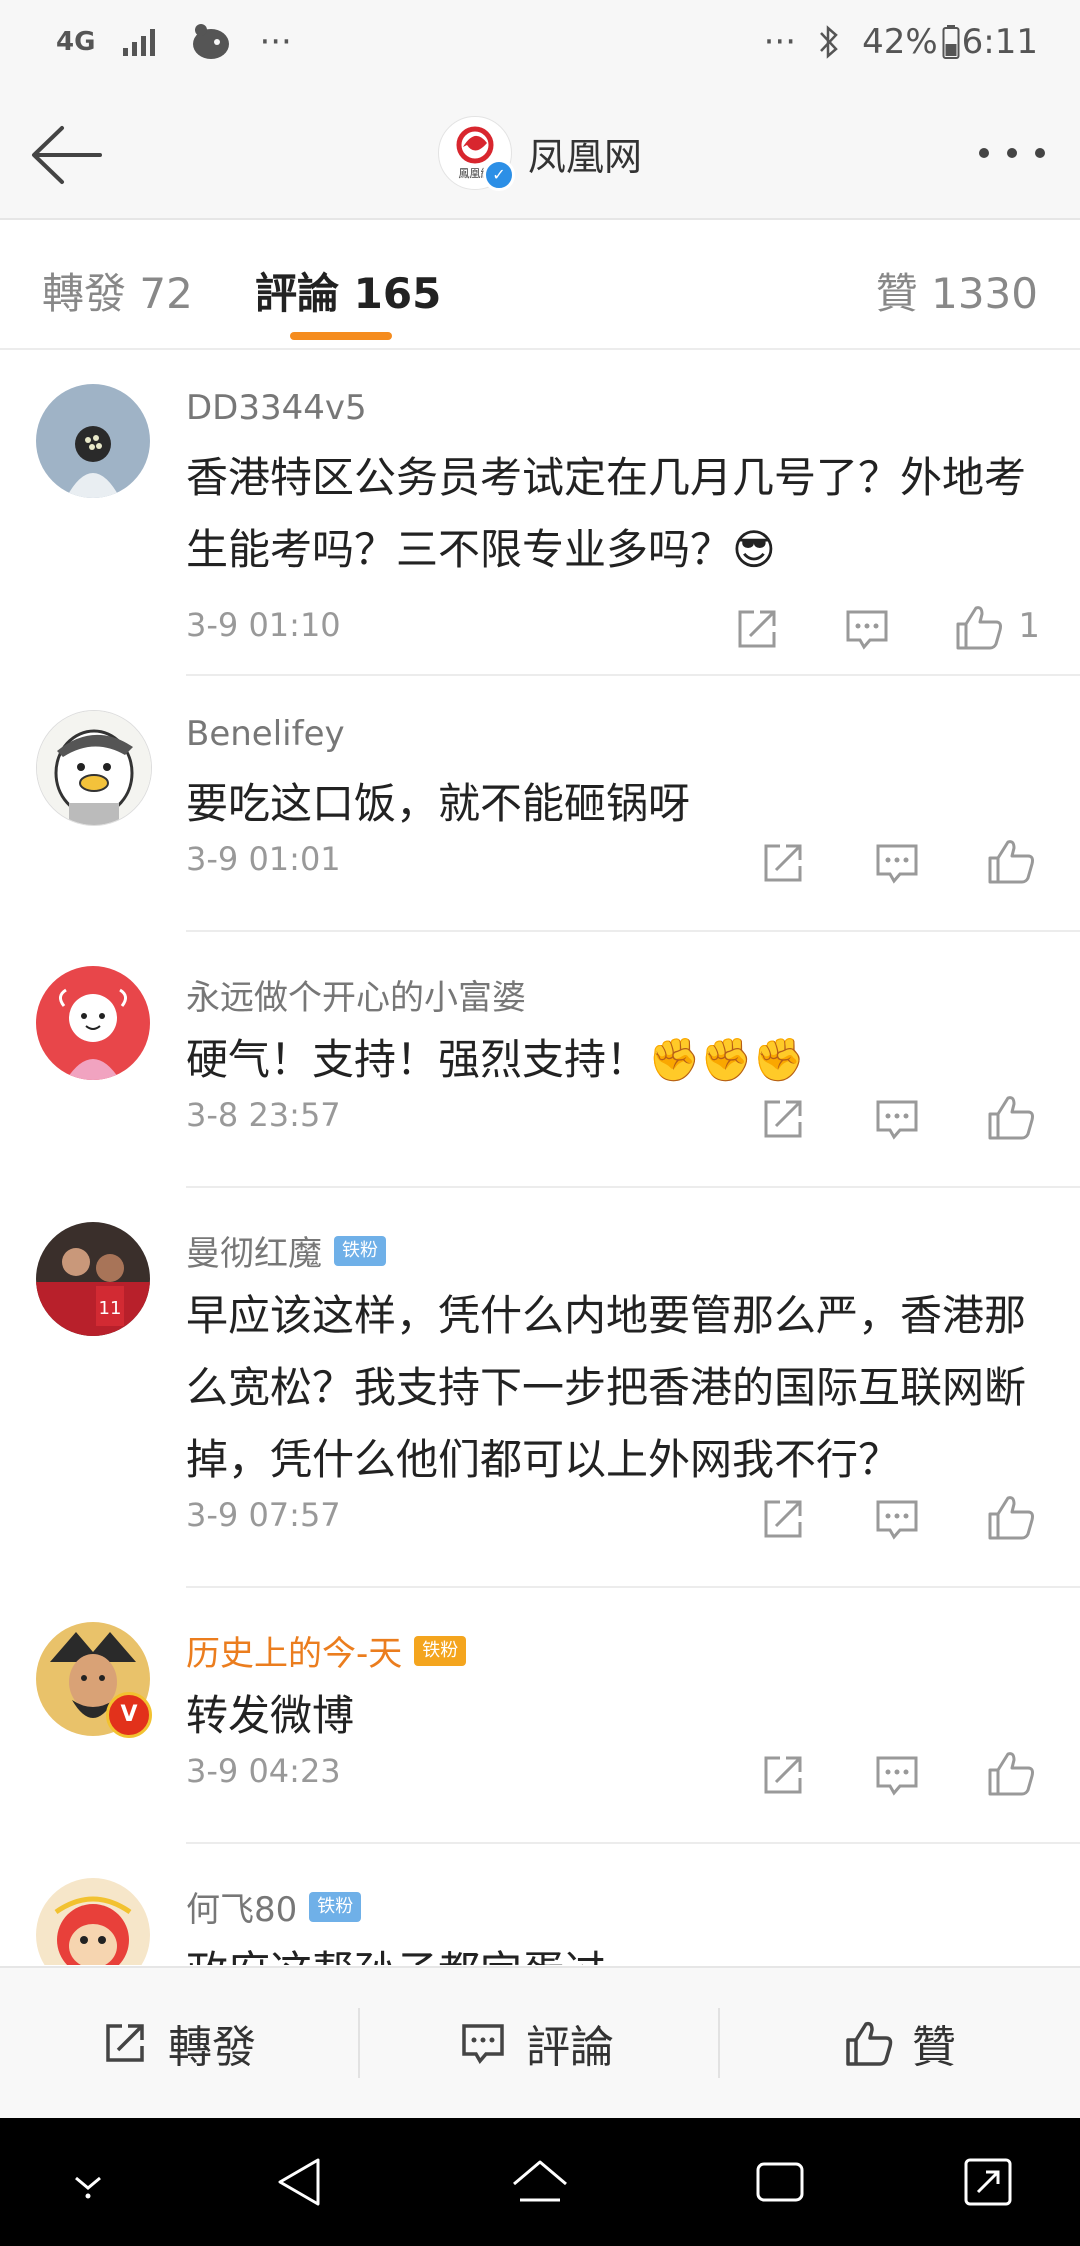 The image size is (1080, 2246). I want to click on arrow-left-icon, so click(68, 155).